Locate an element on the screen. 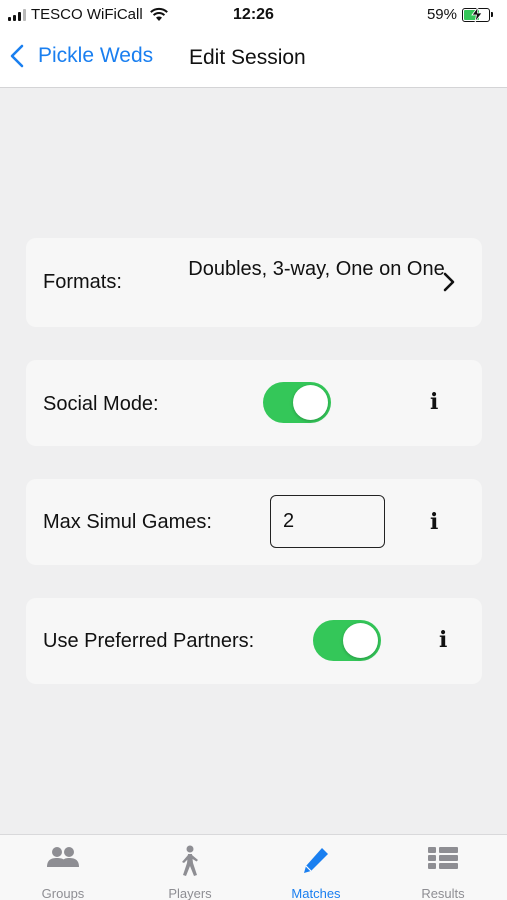  page-title: Edit Session is located at coordinates (247, 57).